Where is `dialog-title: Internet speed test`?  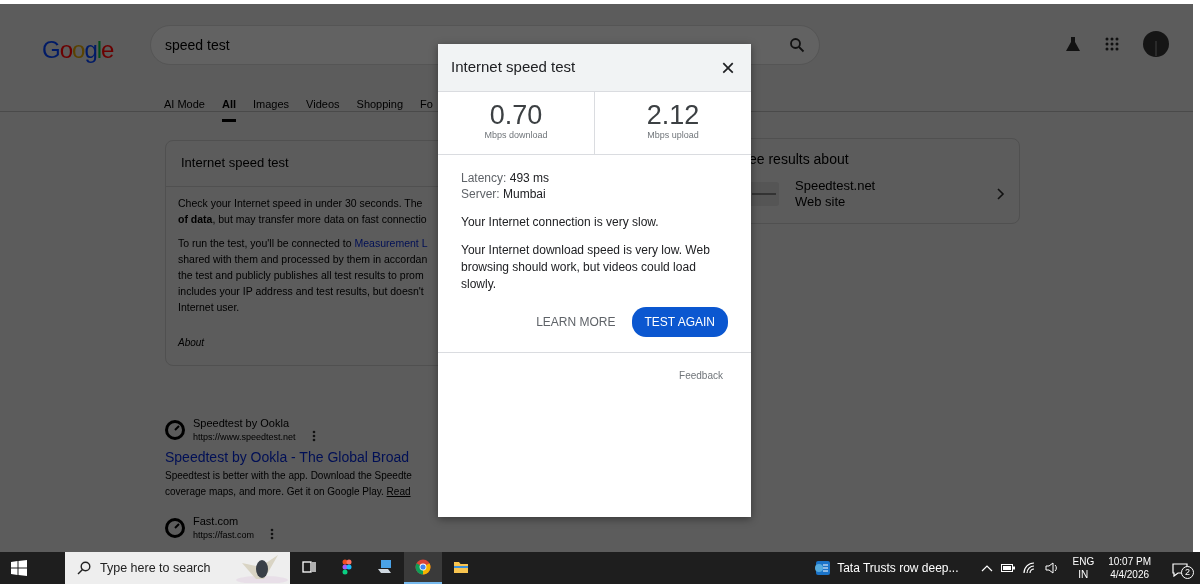 dialog-title: Internet speed test is located at coordinates (513, 67).